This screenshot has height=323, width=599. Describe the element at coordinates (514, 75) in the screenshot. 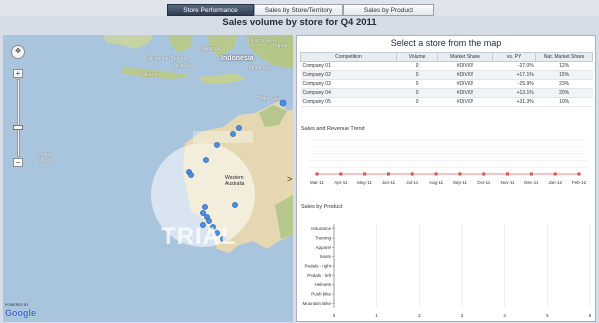

I see `cell-vs-py: +17.1%` at that location.